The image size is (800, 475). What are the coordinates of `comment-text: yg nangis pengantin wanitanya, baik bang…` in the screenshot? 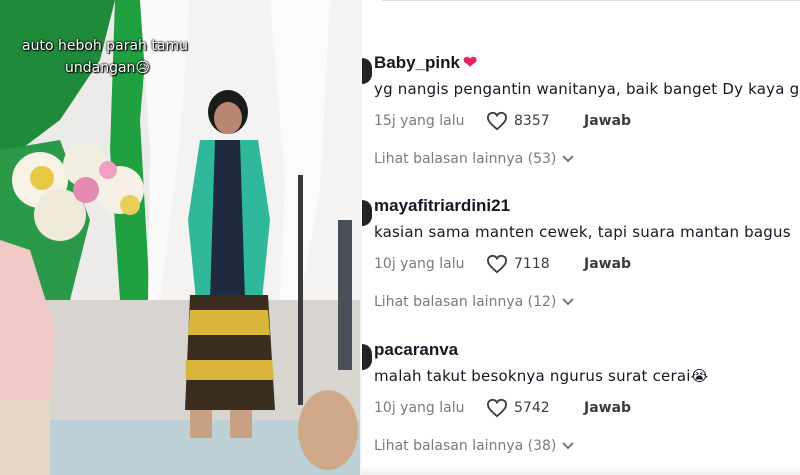 It's located at (587, 89).